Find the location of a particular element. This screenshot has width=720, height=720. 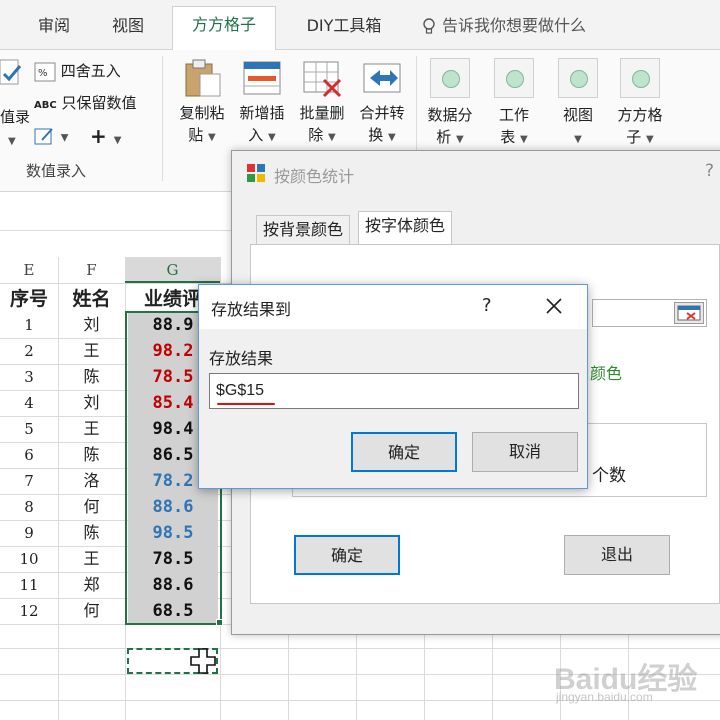

insert-button: 新增插 入 ▼ is located at coordinates (262, 103).